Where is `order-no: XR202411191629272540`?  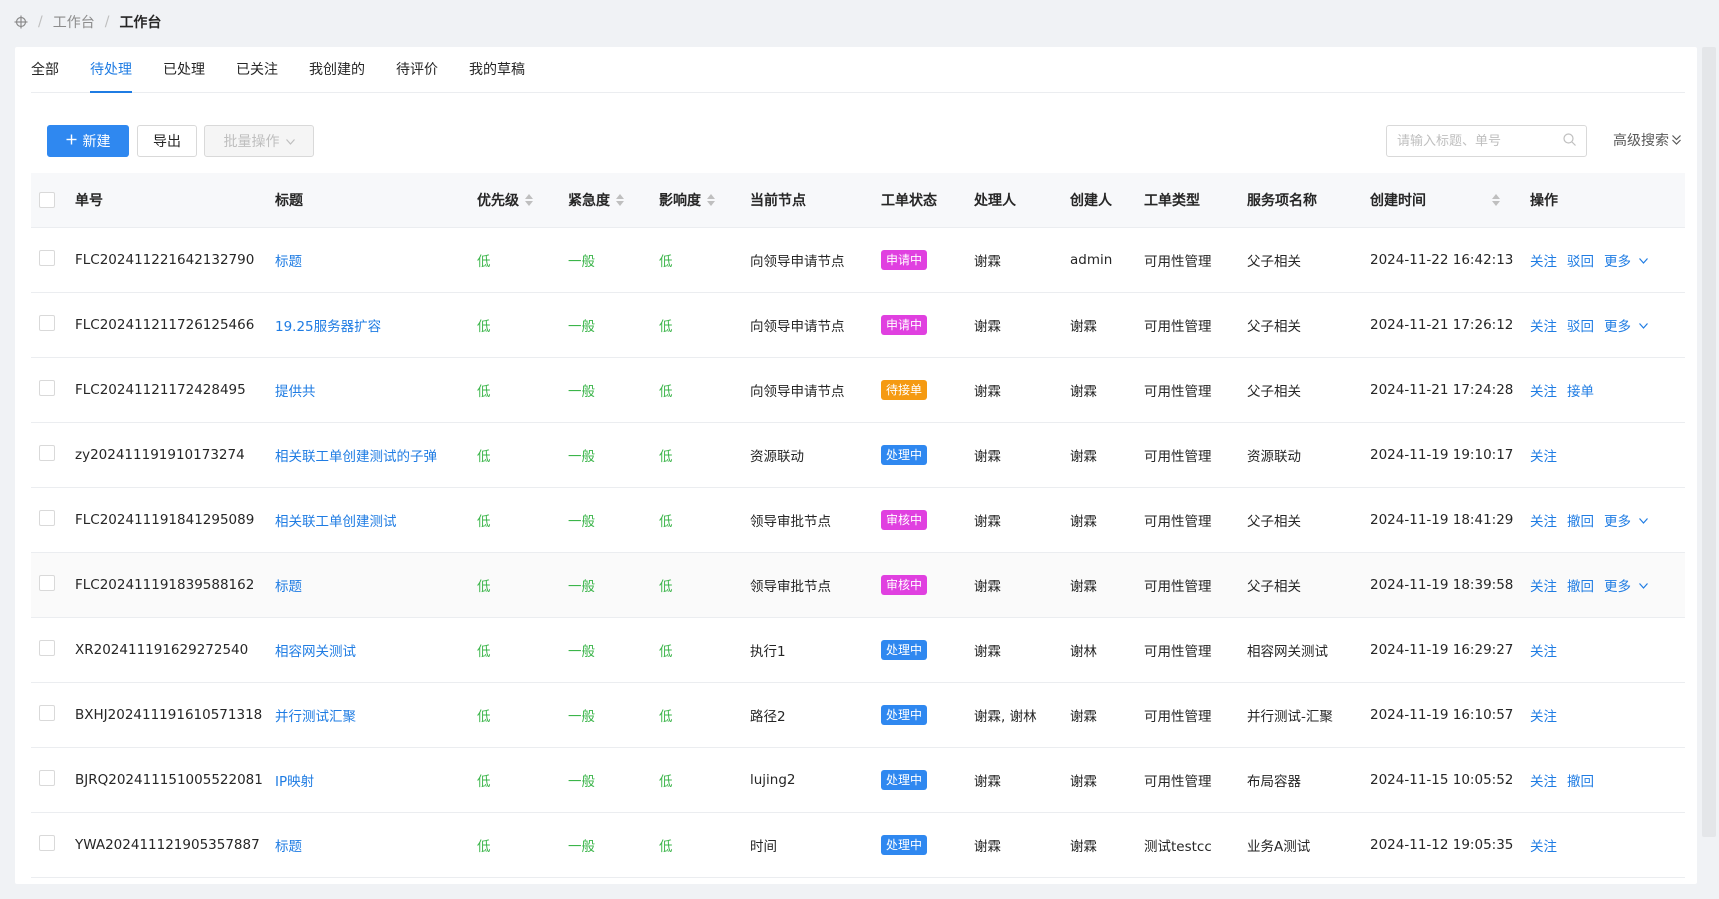 order-no: XR202411191629272540 is located at coordinates (162, 650).